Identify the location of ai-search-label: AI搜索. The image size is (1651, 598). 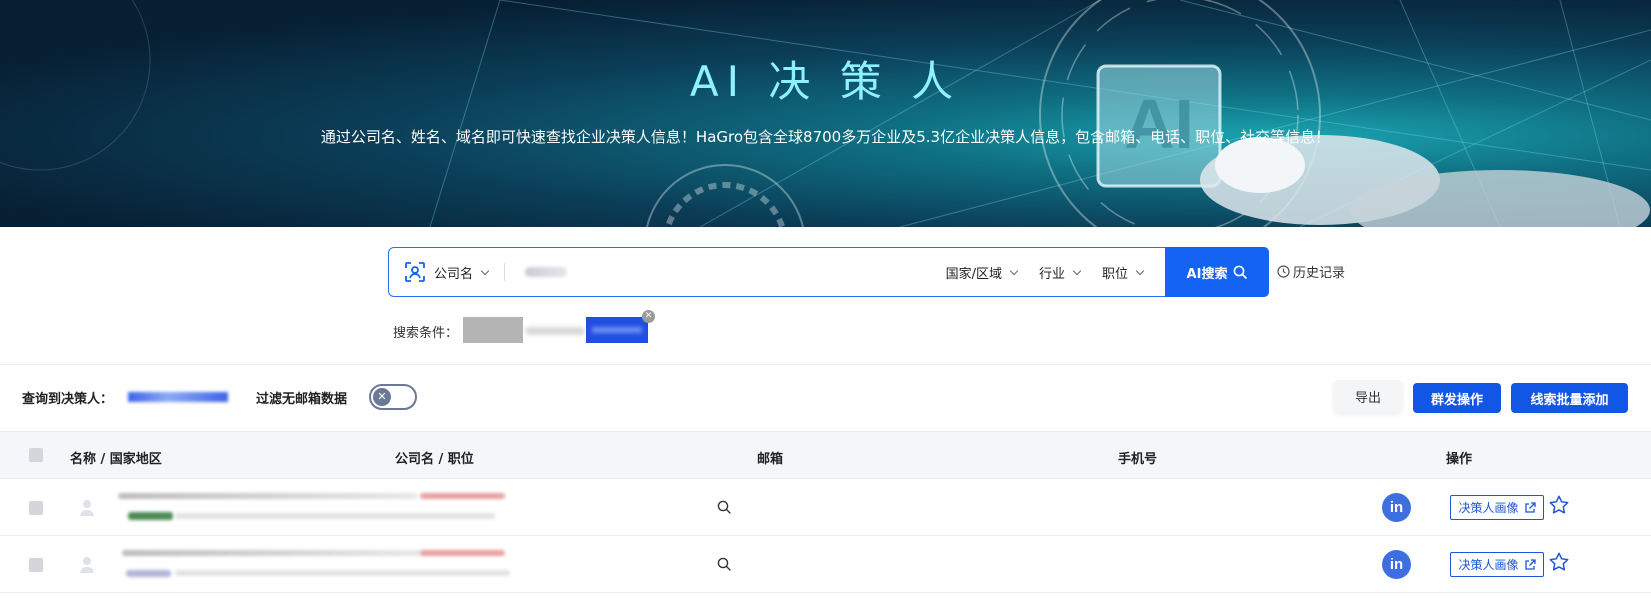
(1207, 274).